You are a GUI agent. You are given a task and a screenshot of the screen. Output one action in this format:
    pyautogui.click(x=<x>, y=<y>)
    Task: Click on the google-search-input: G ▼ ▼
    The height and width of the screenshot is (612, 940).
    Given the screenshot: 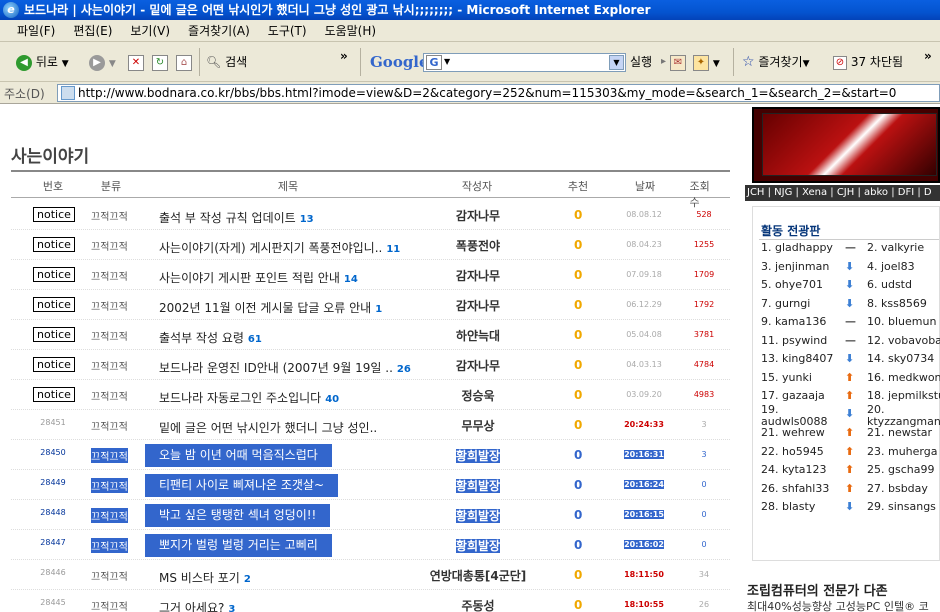 What is the action you would take?
    pyautogui.click(x=524, y=62)
    